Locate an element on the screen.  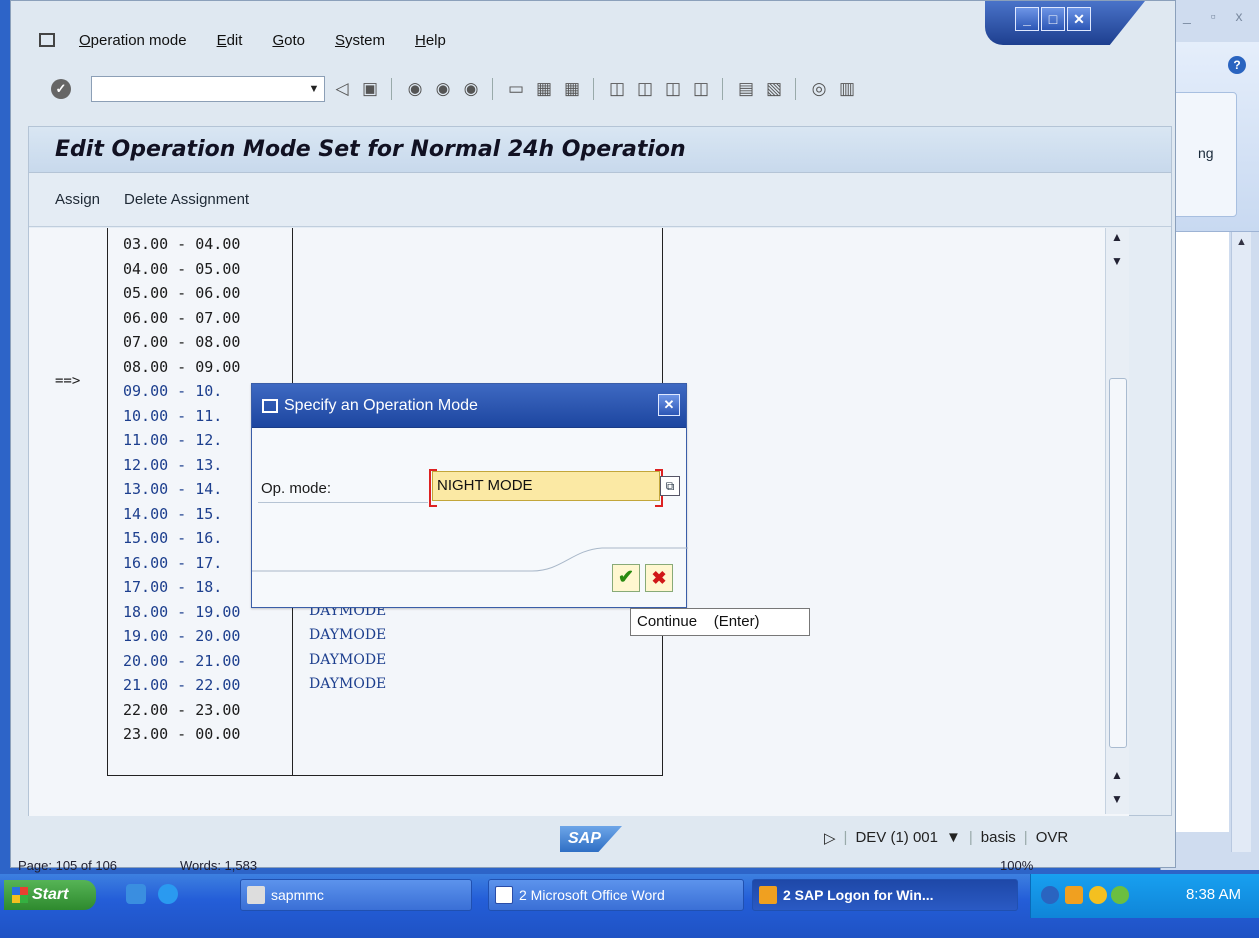
label-underline is located at coordinates (343, 502).